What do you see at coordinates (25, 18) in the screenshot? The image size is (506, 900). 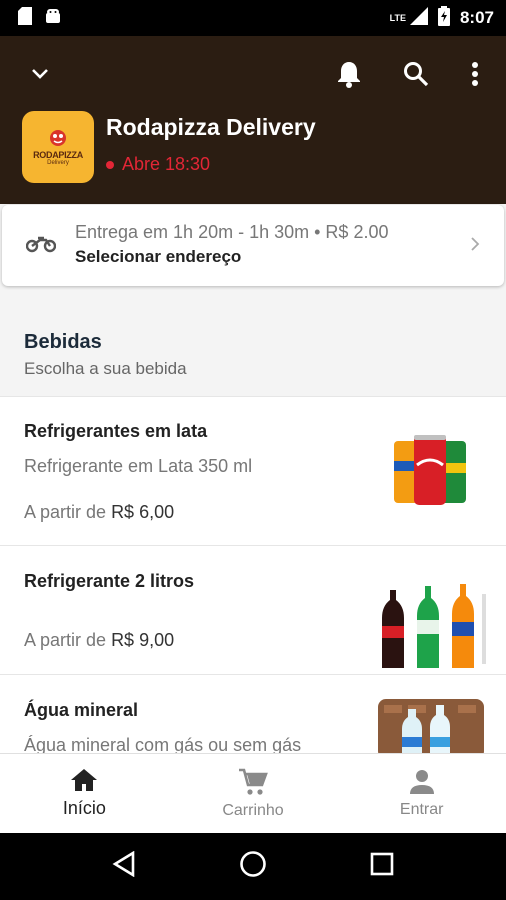 I see `sd-card-icon` at bounding box center [25, 18].